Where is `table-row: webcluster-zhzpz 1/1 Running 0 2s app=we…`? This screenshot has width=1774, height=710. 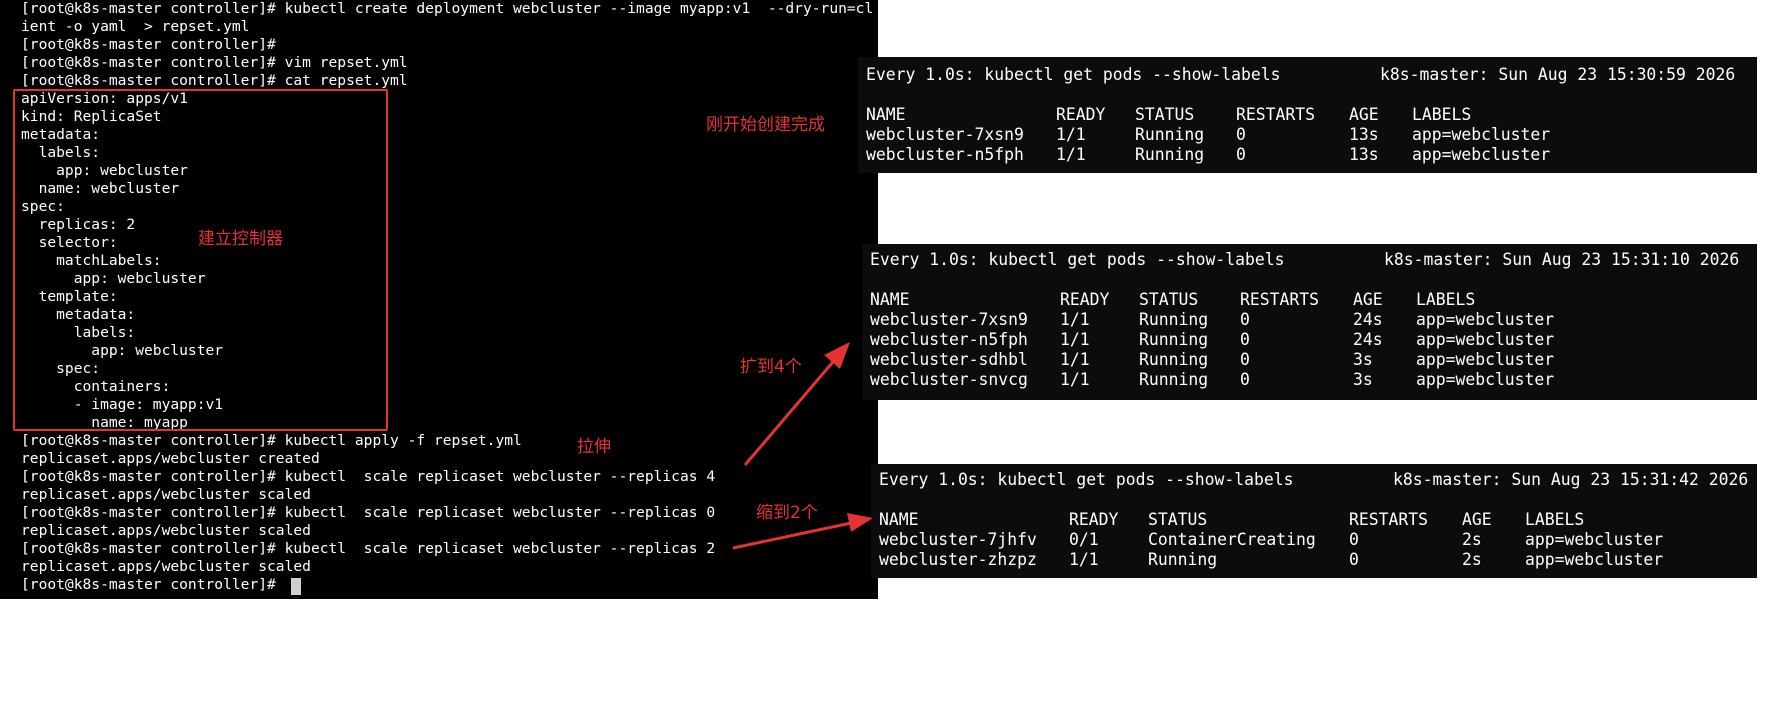
table-row: webcluster-zhzpz 1/1 Running 0 2s app=we… is located at coordinates (1271, 560).